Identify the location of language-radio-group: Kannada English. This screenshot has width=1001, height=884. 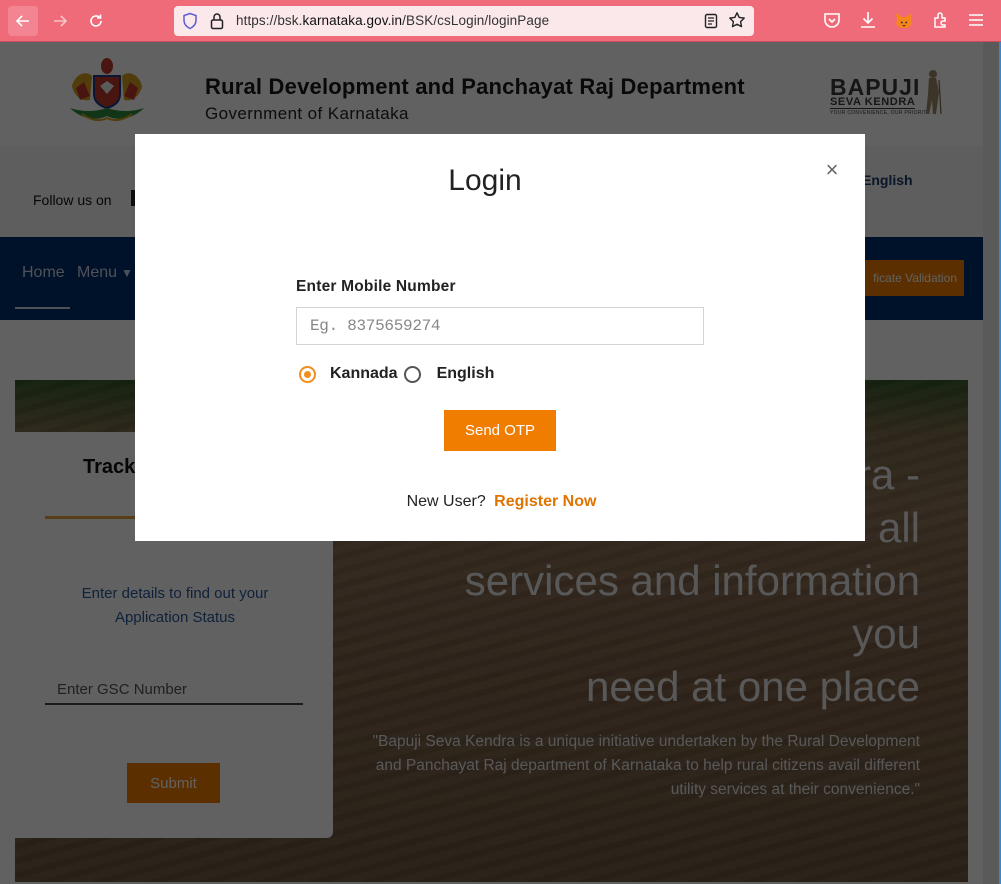
(396, 374).